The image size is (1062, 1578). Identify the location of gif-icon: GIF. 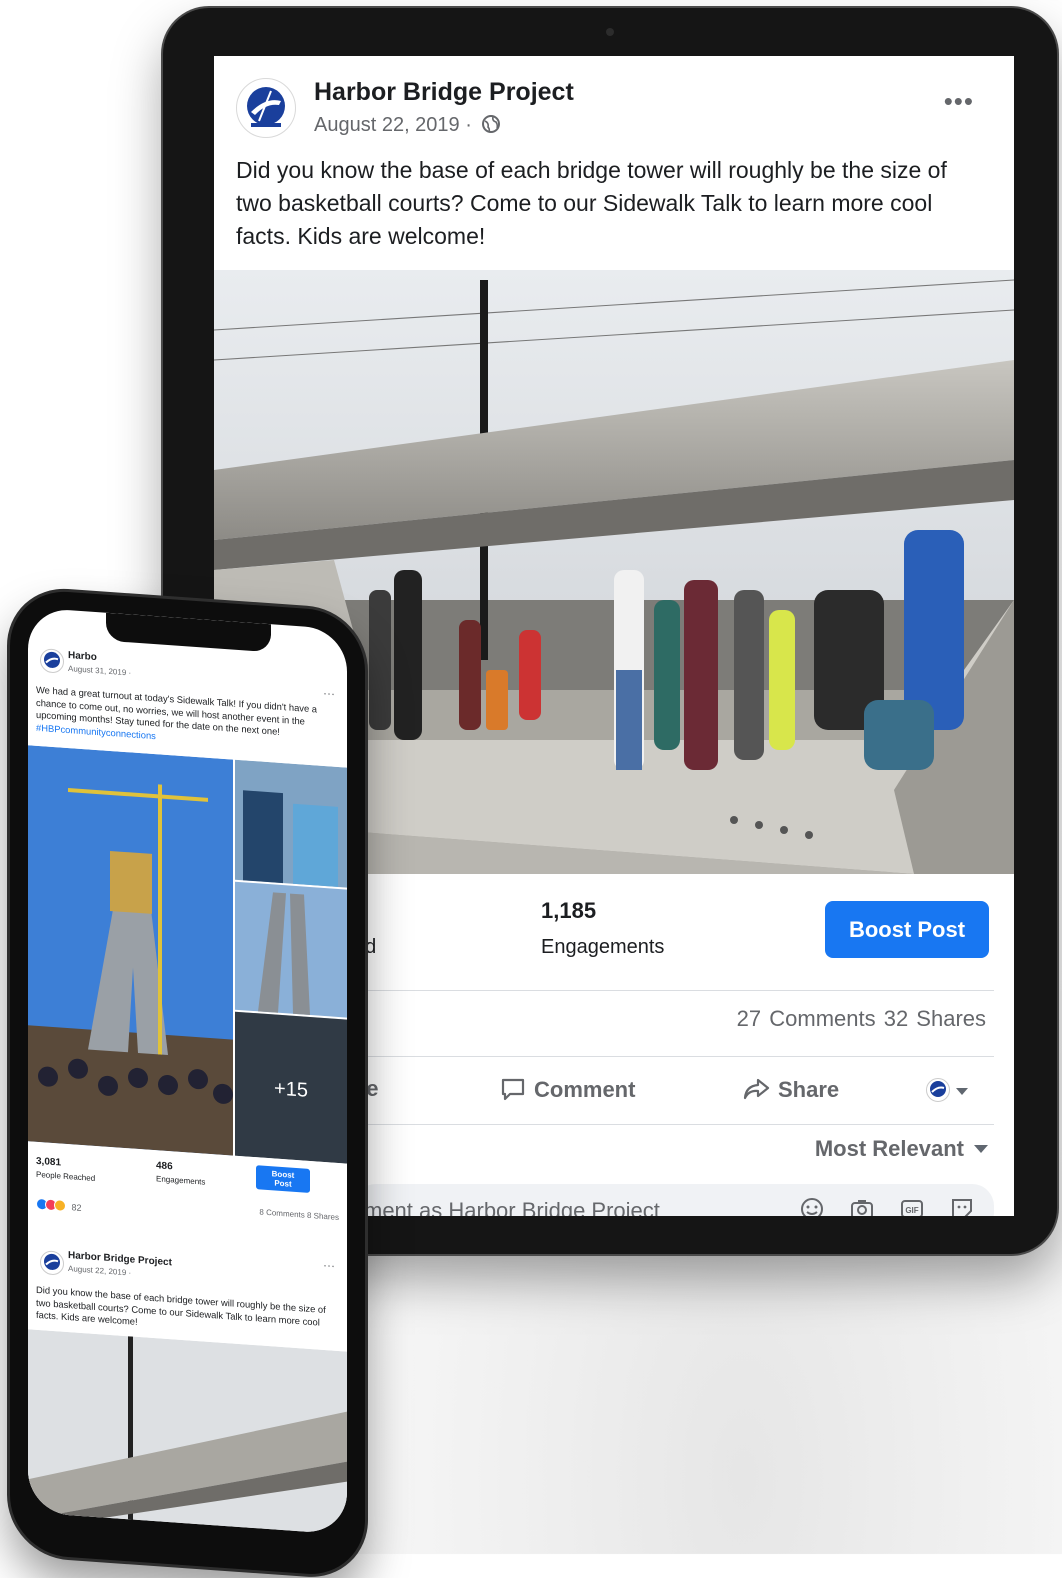
(912, 1206).